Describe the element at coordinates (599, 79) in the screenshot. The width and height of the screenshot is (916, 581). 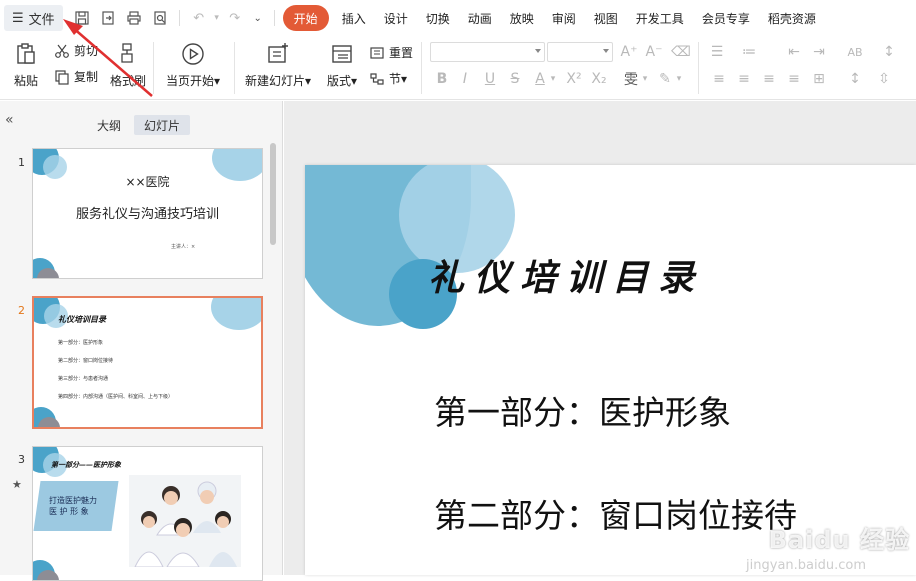
I see `subscript-icon: X₂` at that location.